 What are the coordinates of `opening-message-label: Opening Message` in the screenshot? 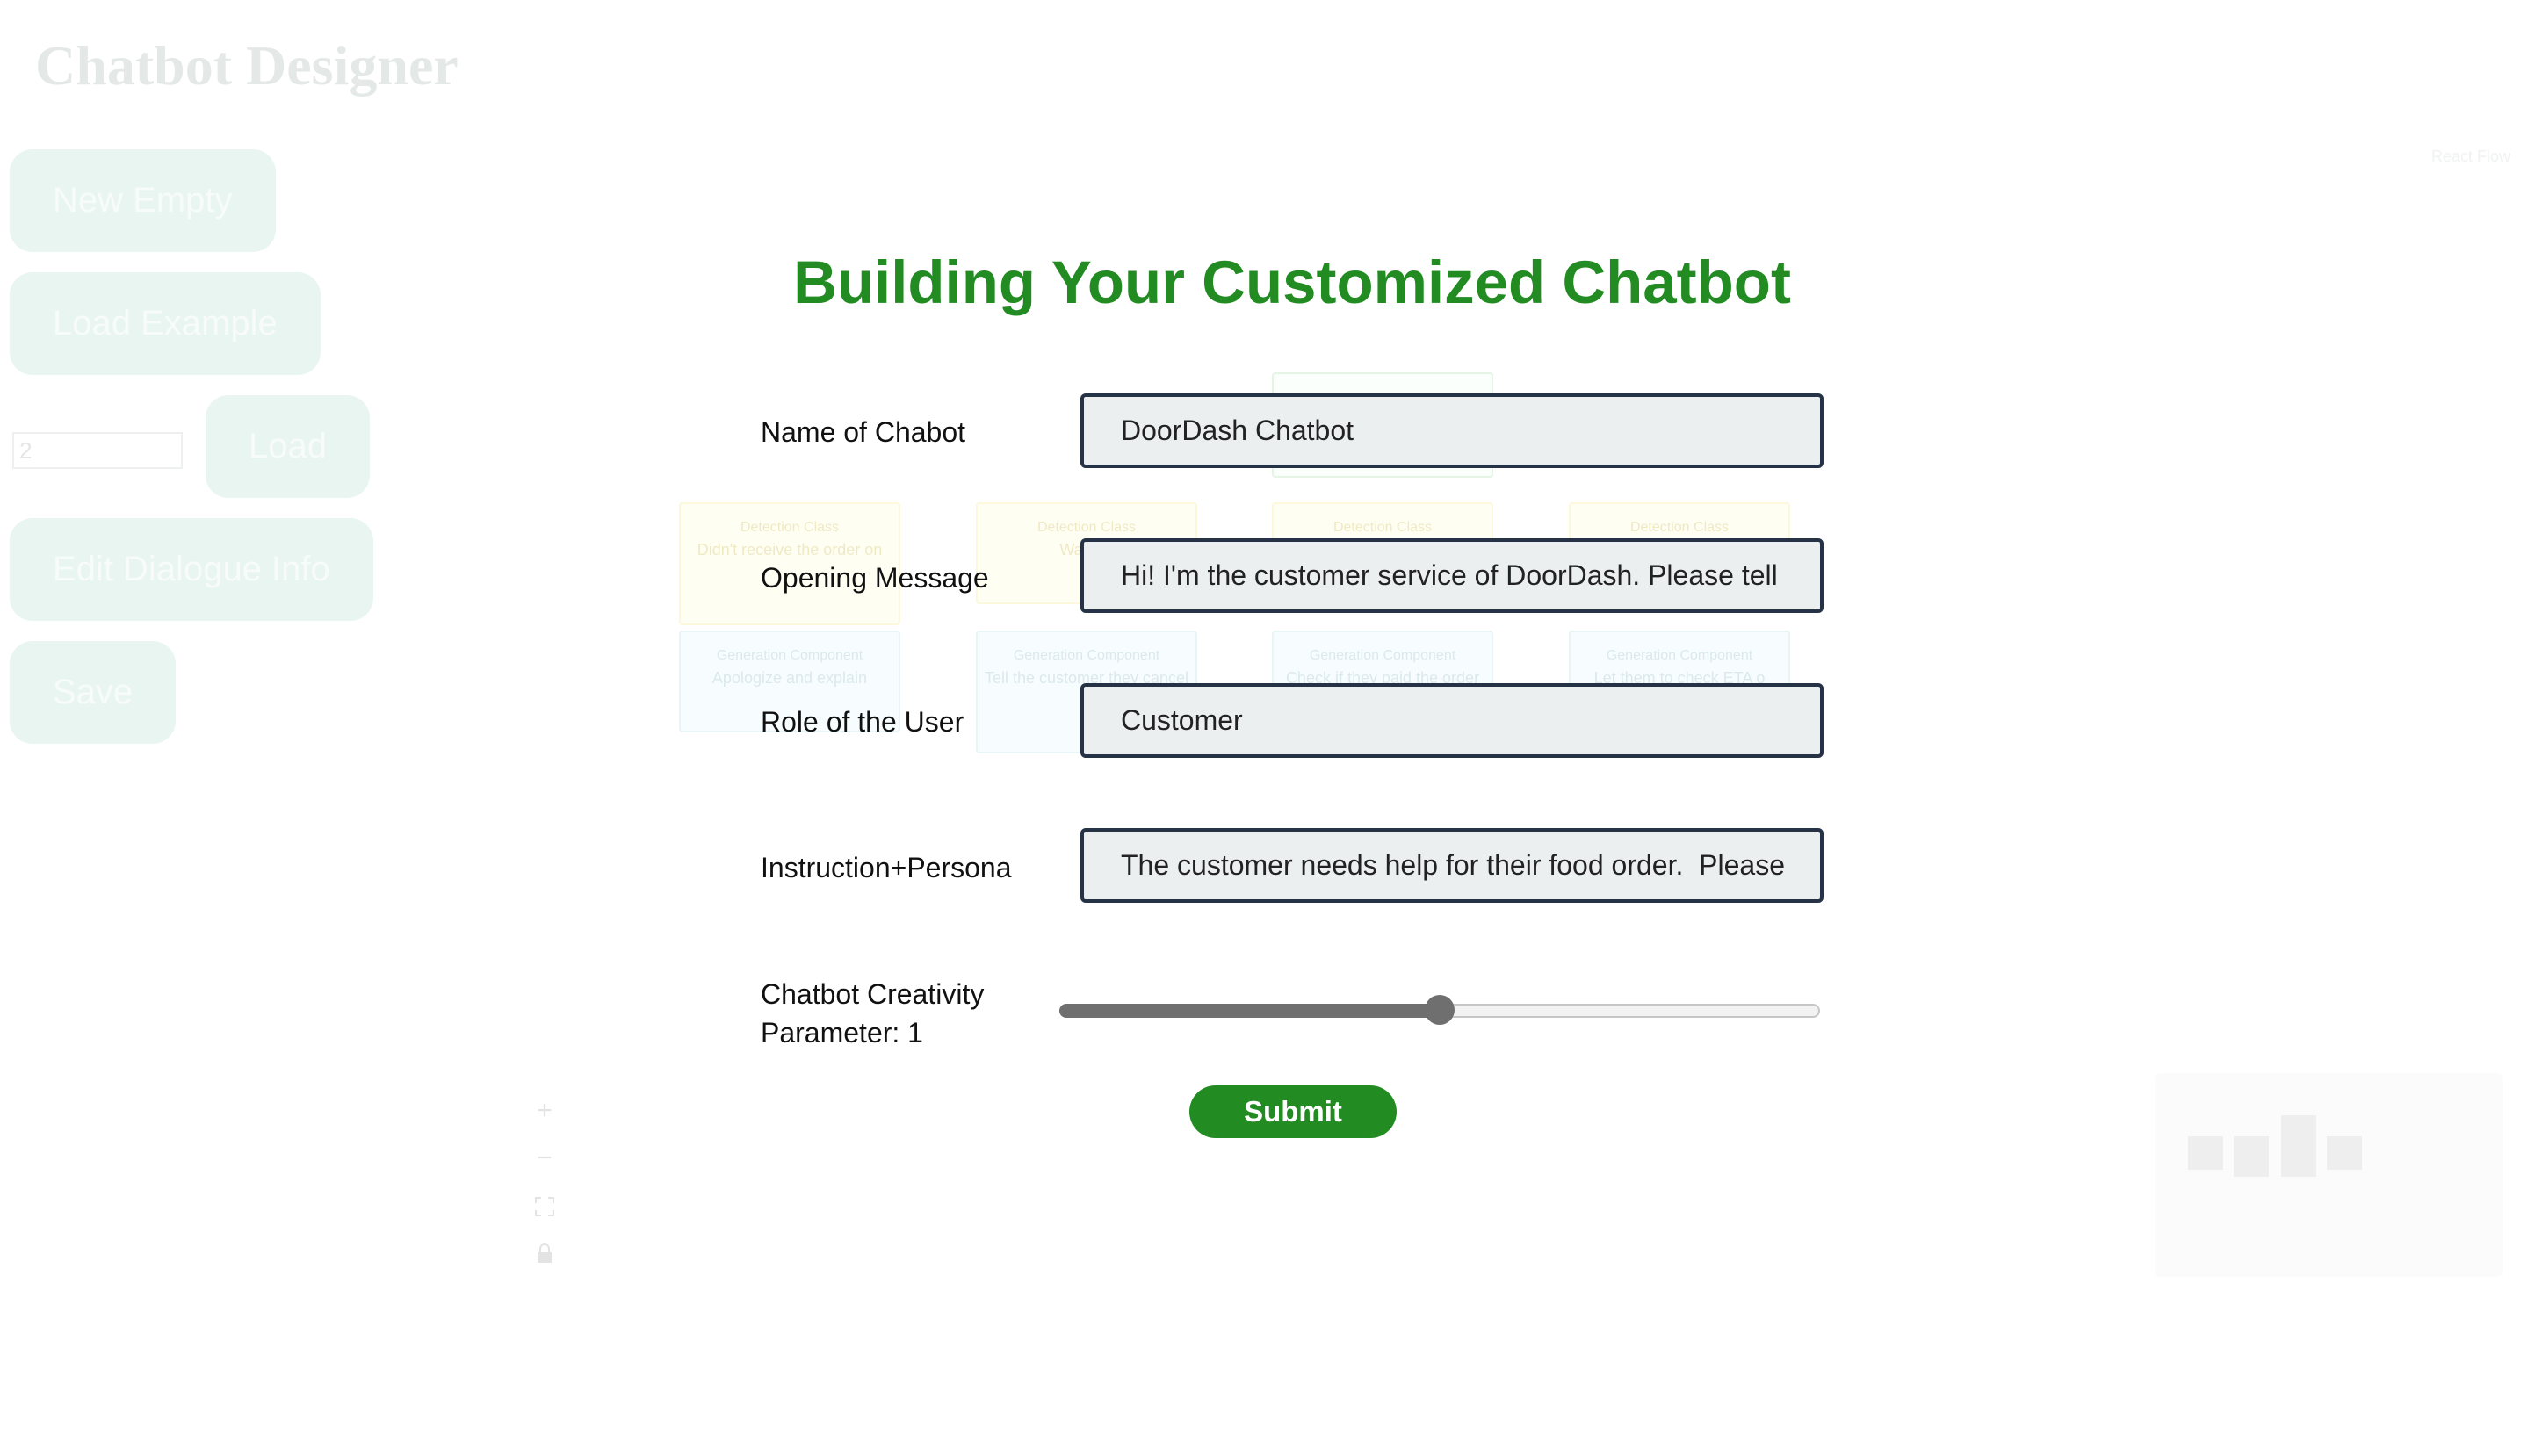 It's located at (875, 578).